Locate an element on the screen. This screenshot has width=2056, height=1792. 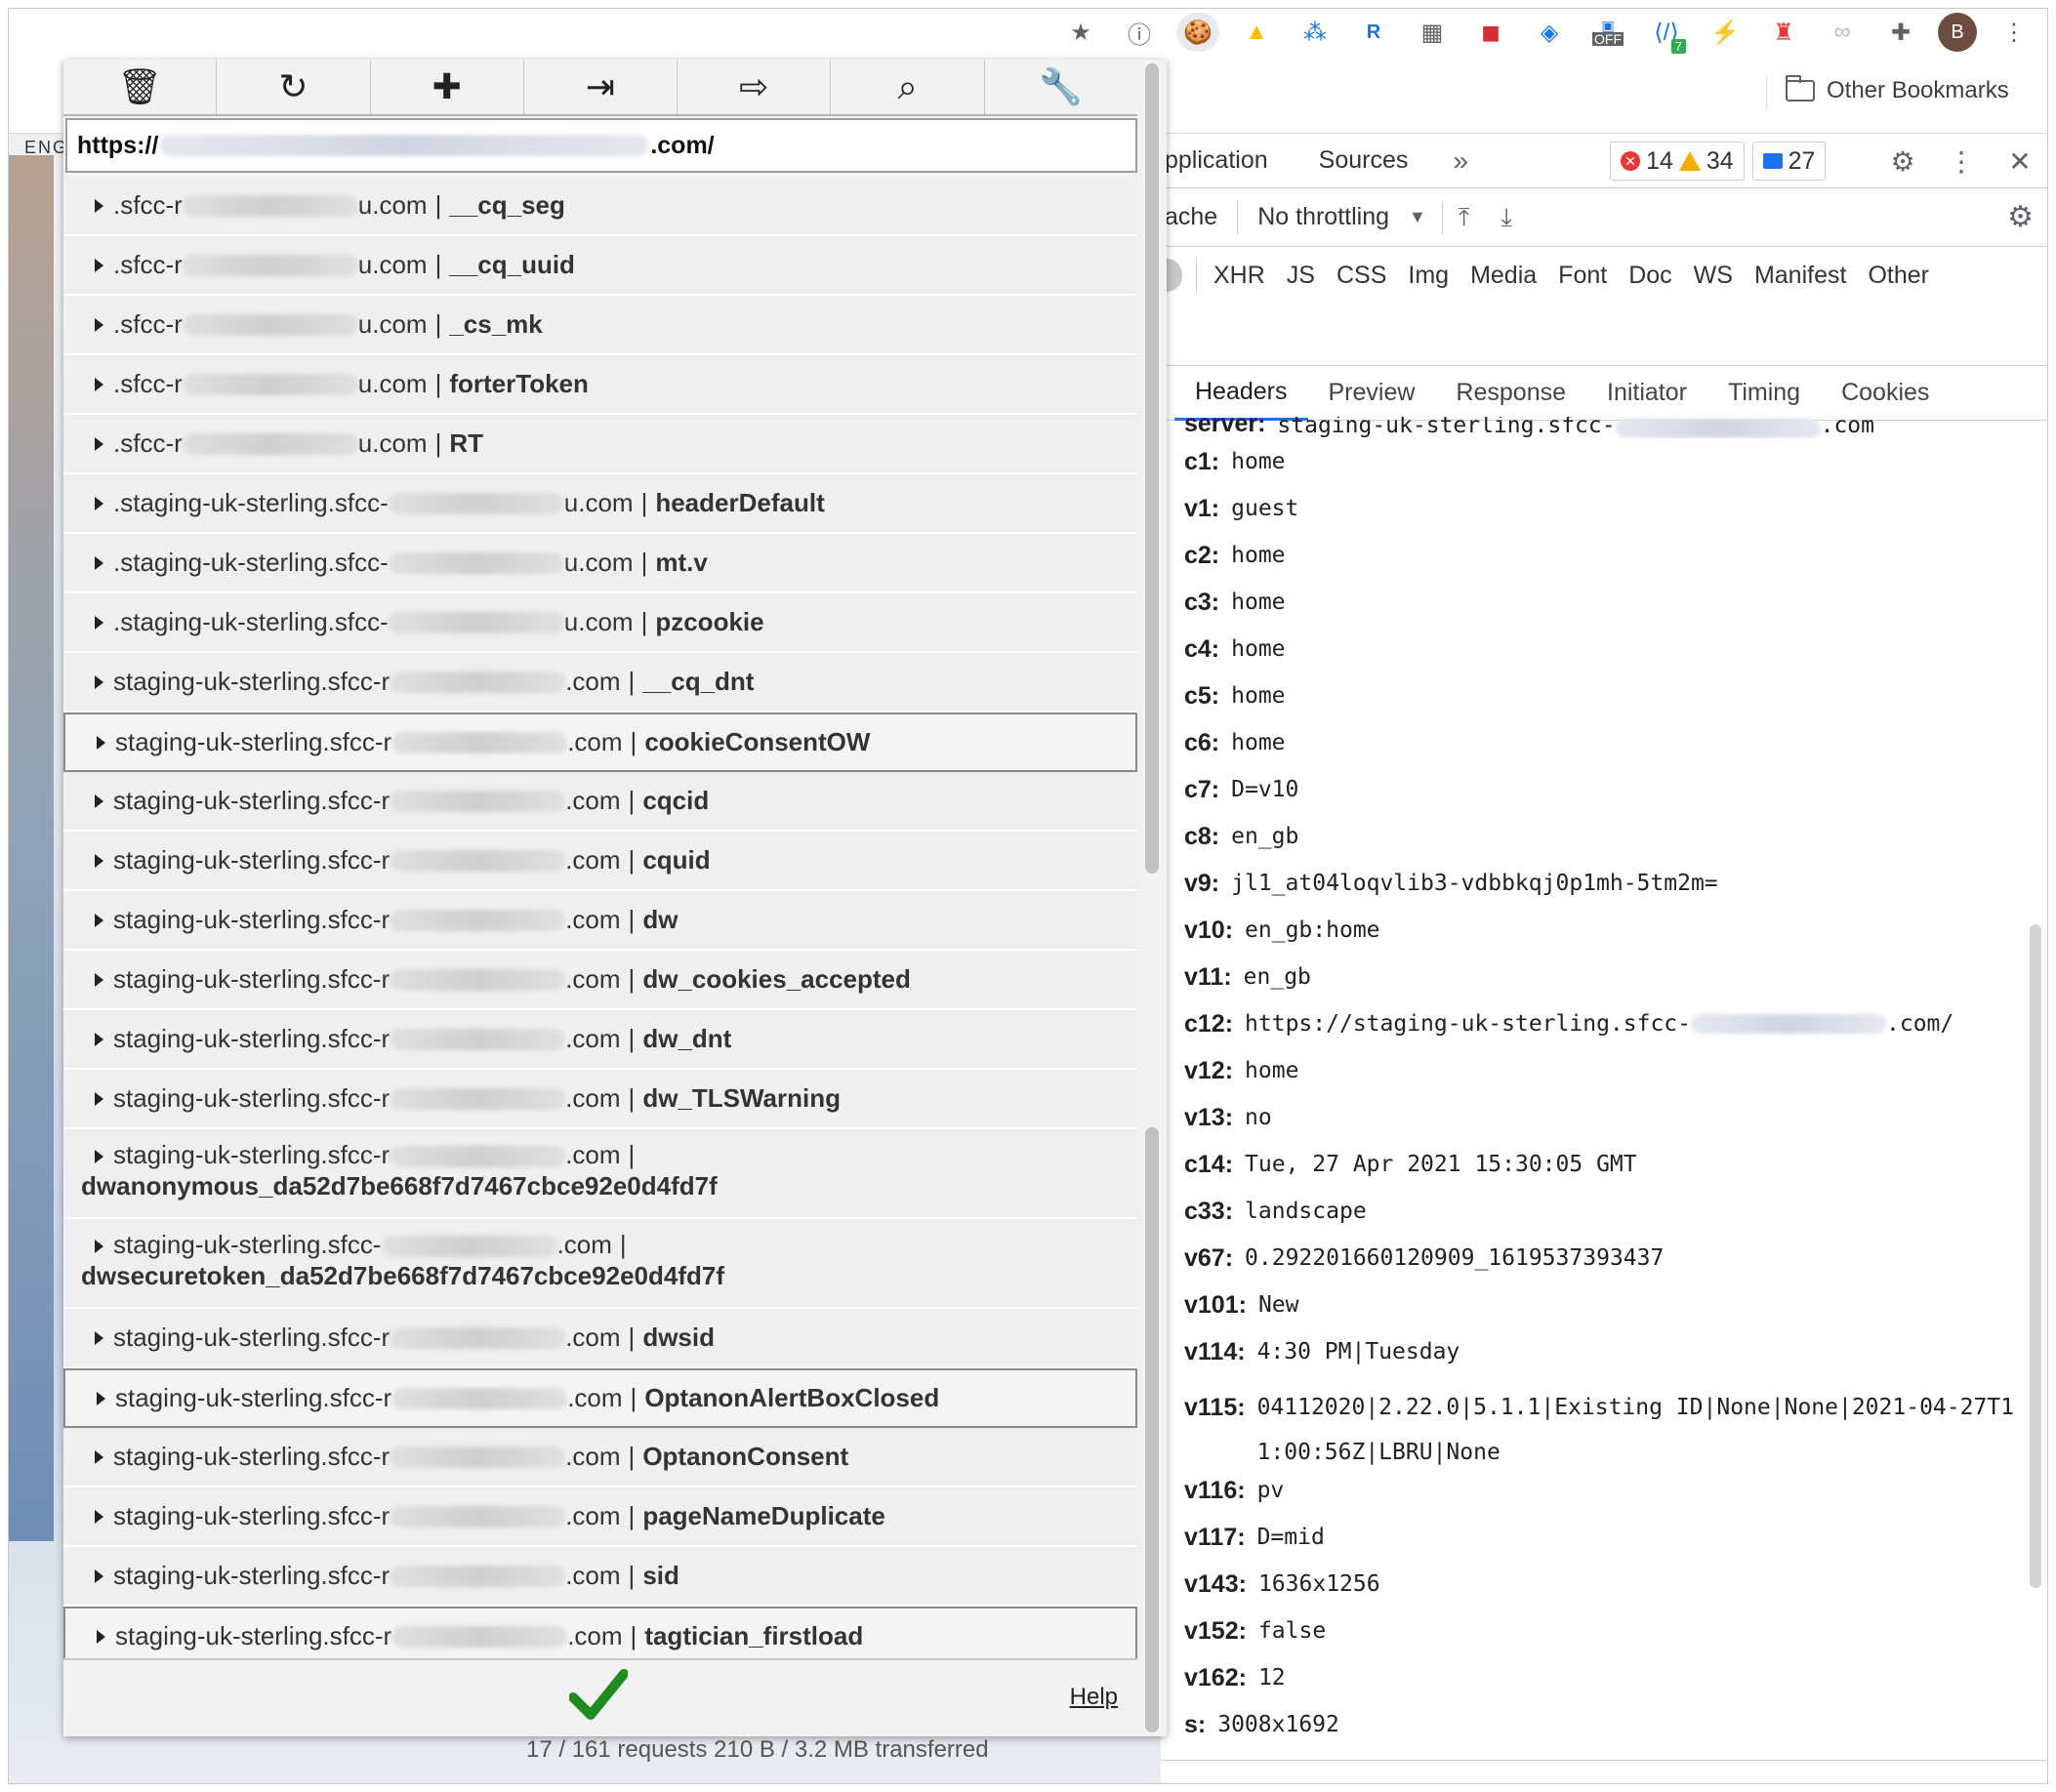
acrobat-icon: ◼ is located at coordinates (1490, 32).